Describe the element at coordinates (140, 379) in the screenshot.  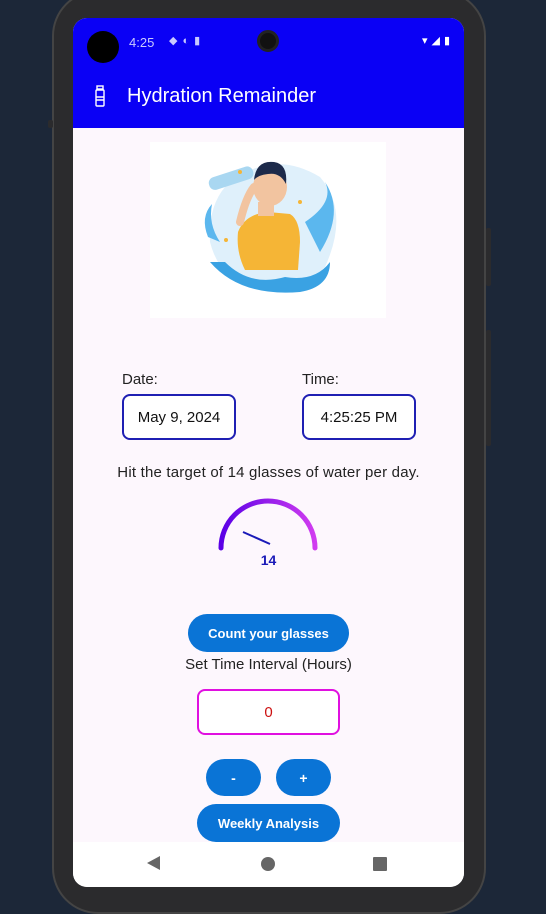
I see `date-label: Date:` at that location.